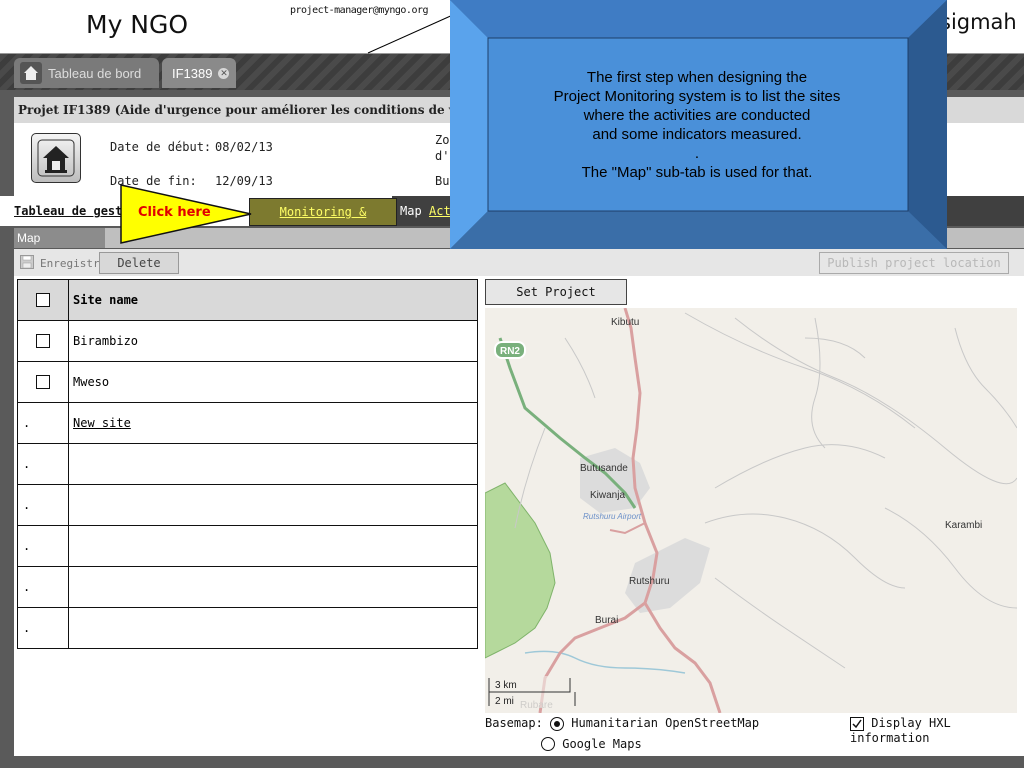 This screenshot has width=1024, height=768. Describe the element at coordinates (606, 620) in the screenshot. I see `place-burai: Burai` at that location.